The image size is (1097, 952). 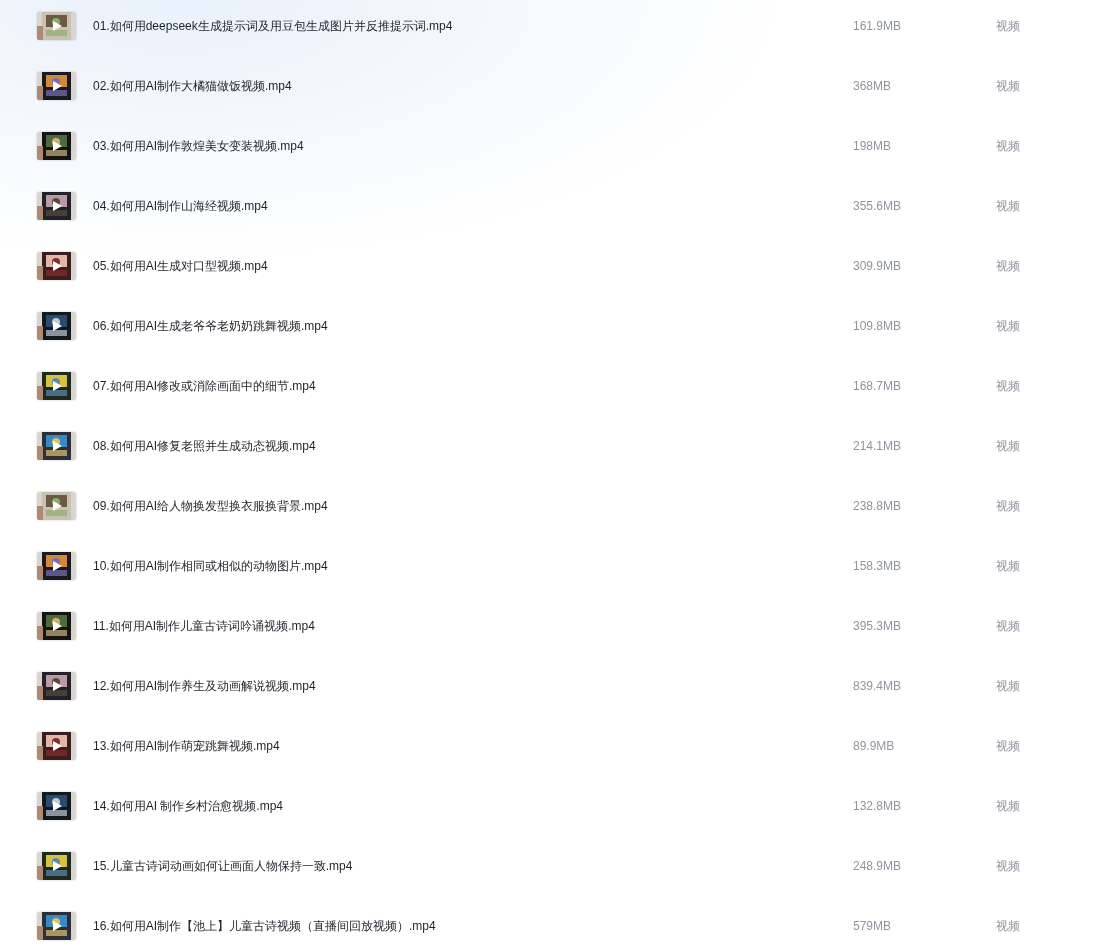 I want to click on file-name: 02.如何用AI制作大橘猫做饭视频.mp4, so click(x=473, y=86).